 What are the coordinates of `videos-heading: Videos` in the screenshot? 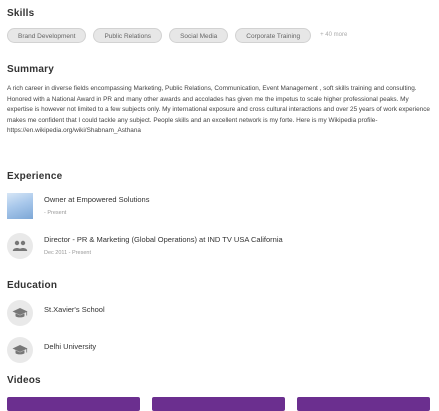 It's located at (24, 380).